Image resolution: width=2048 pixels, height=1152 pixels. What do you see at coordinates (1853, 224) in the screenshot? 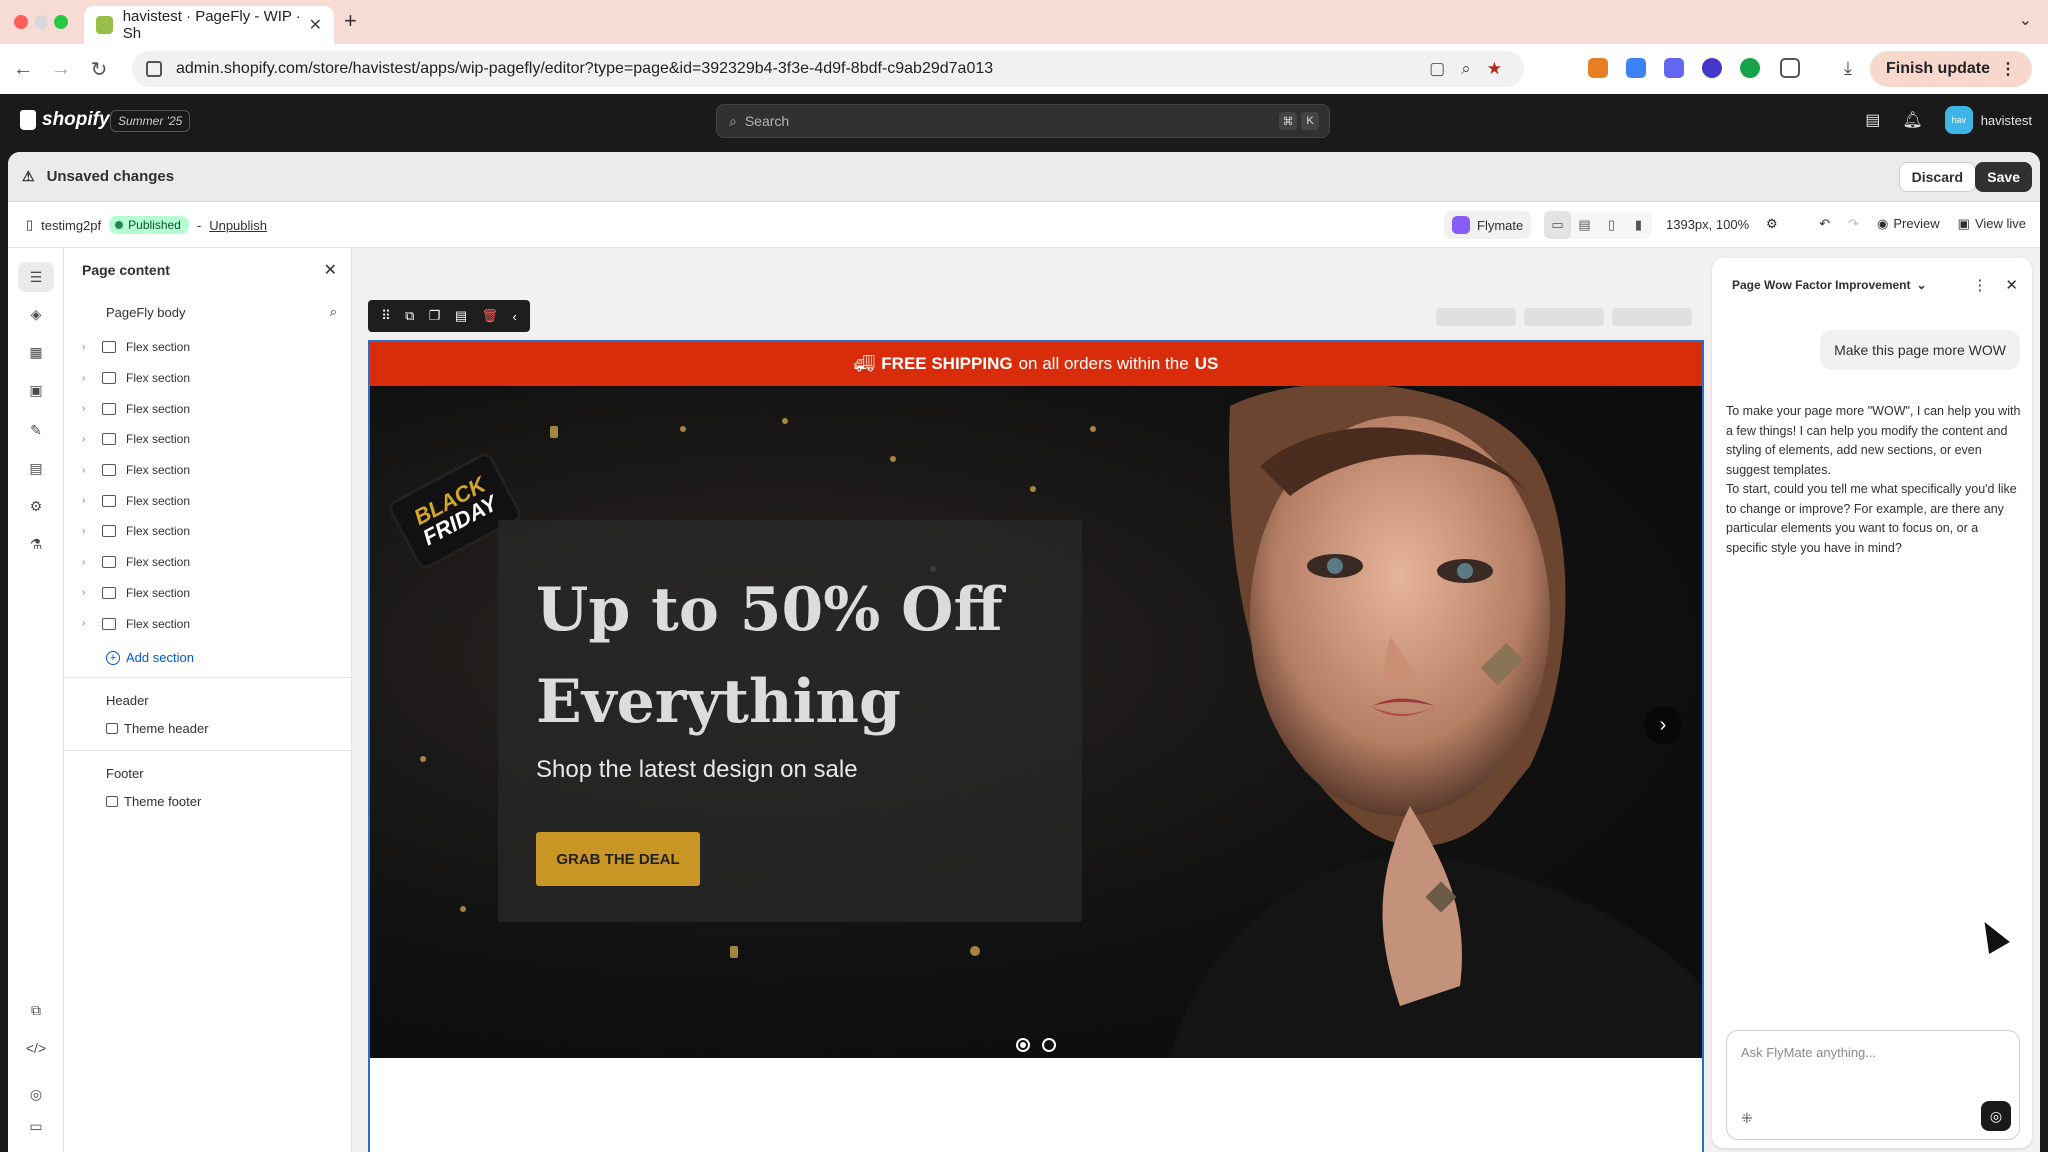
I see `redo-icon: ↷` at bounding box center [1853, 224].